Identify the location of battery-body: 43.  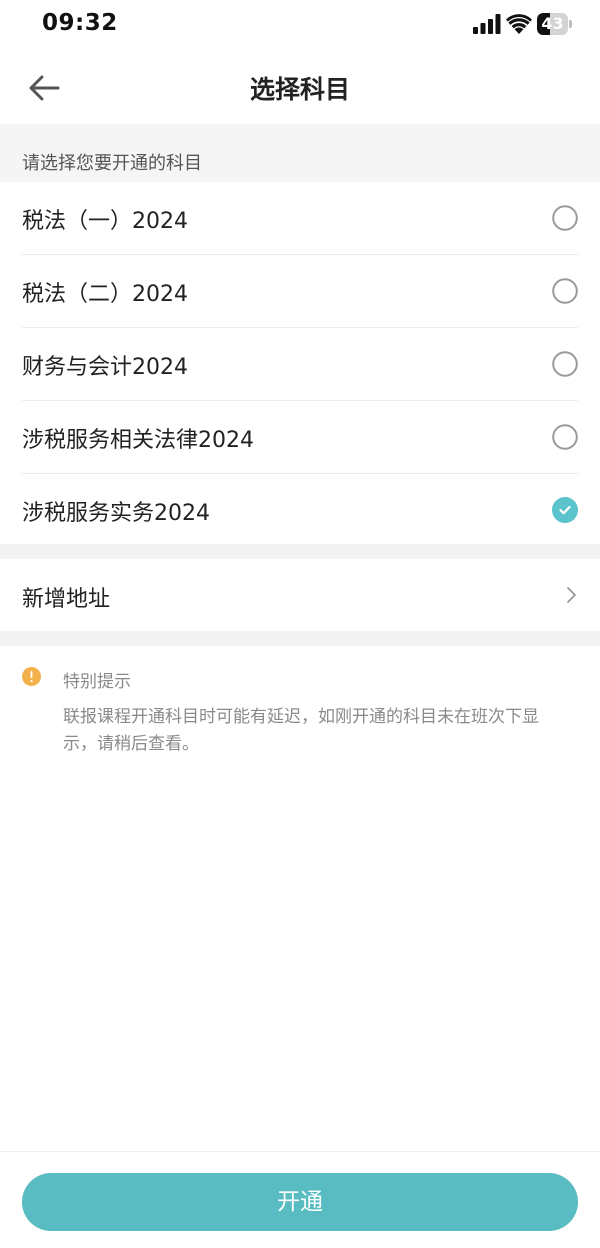
(552, 24).